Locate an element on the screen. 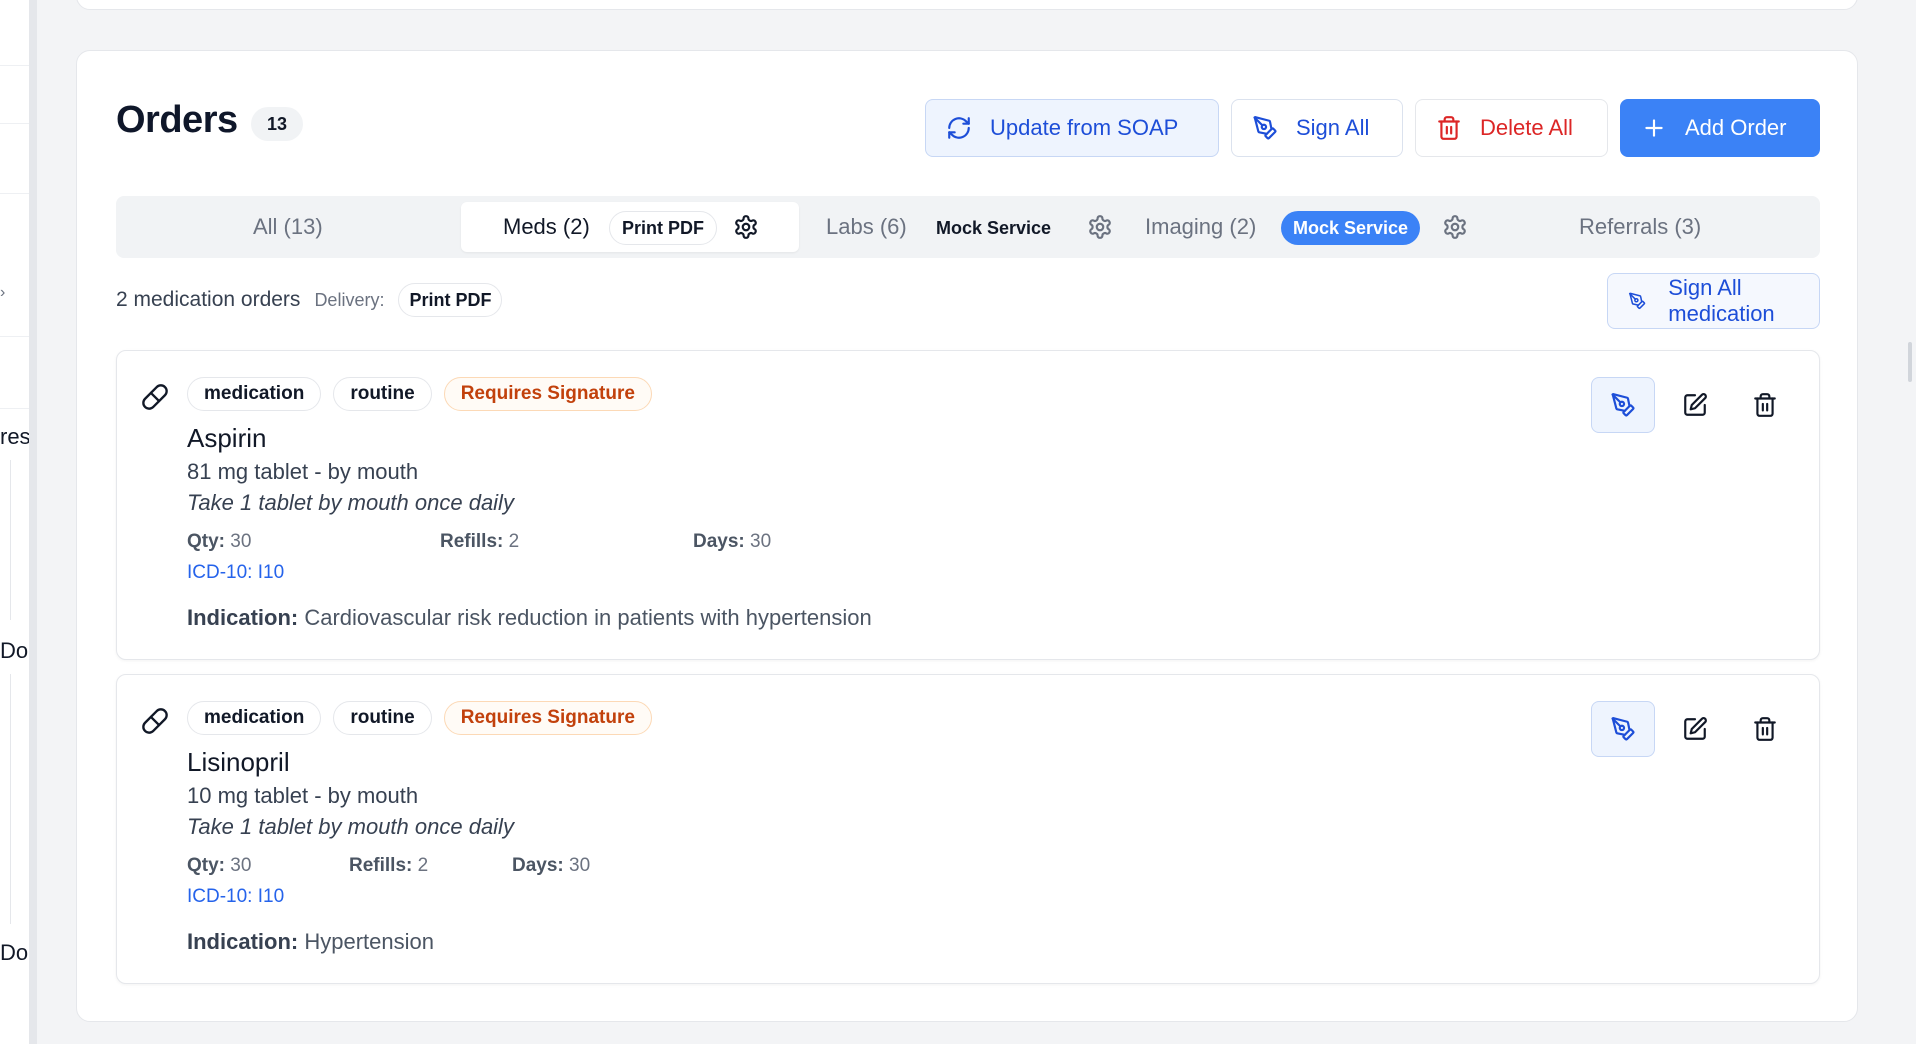  delivery-value-badge: Print PDF is located at coordinates (450, 300).